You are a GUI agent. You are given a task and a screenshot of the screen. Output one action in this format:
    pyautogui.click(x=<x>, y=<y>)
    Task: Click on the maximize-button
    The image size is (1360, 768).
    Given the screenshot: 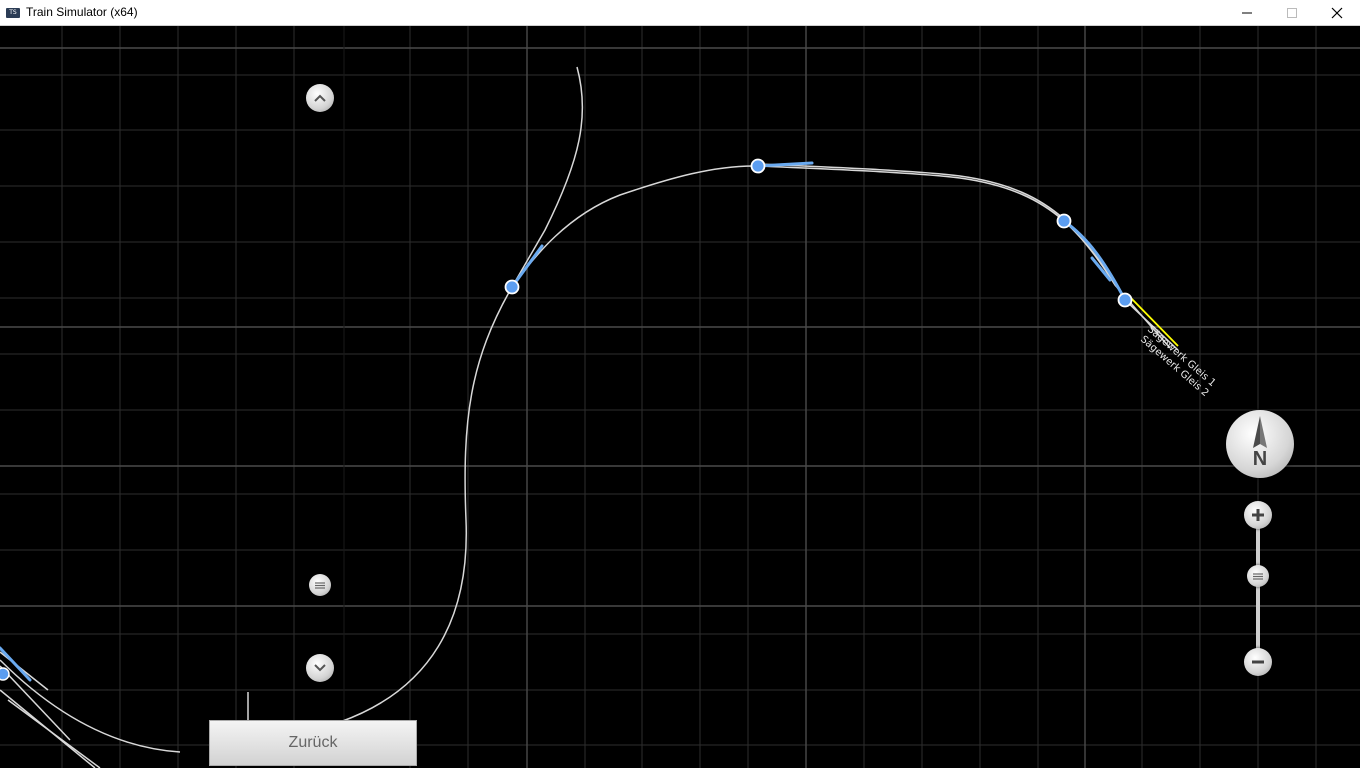 What is the action you would take?
    pyautogui.click(x=1292, y=12)
    